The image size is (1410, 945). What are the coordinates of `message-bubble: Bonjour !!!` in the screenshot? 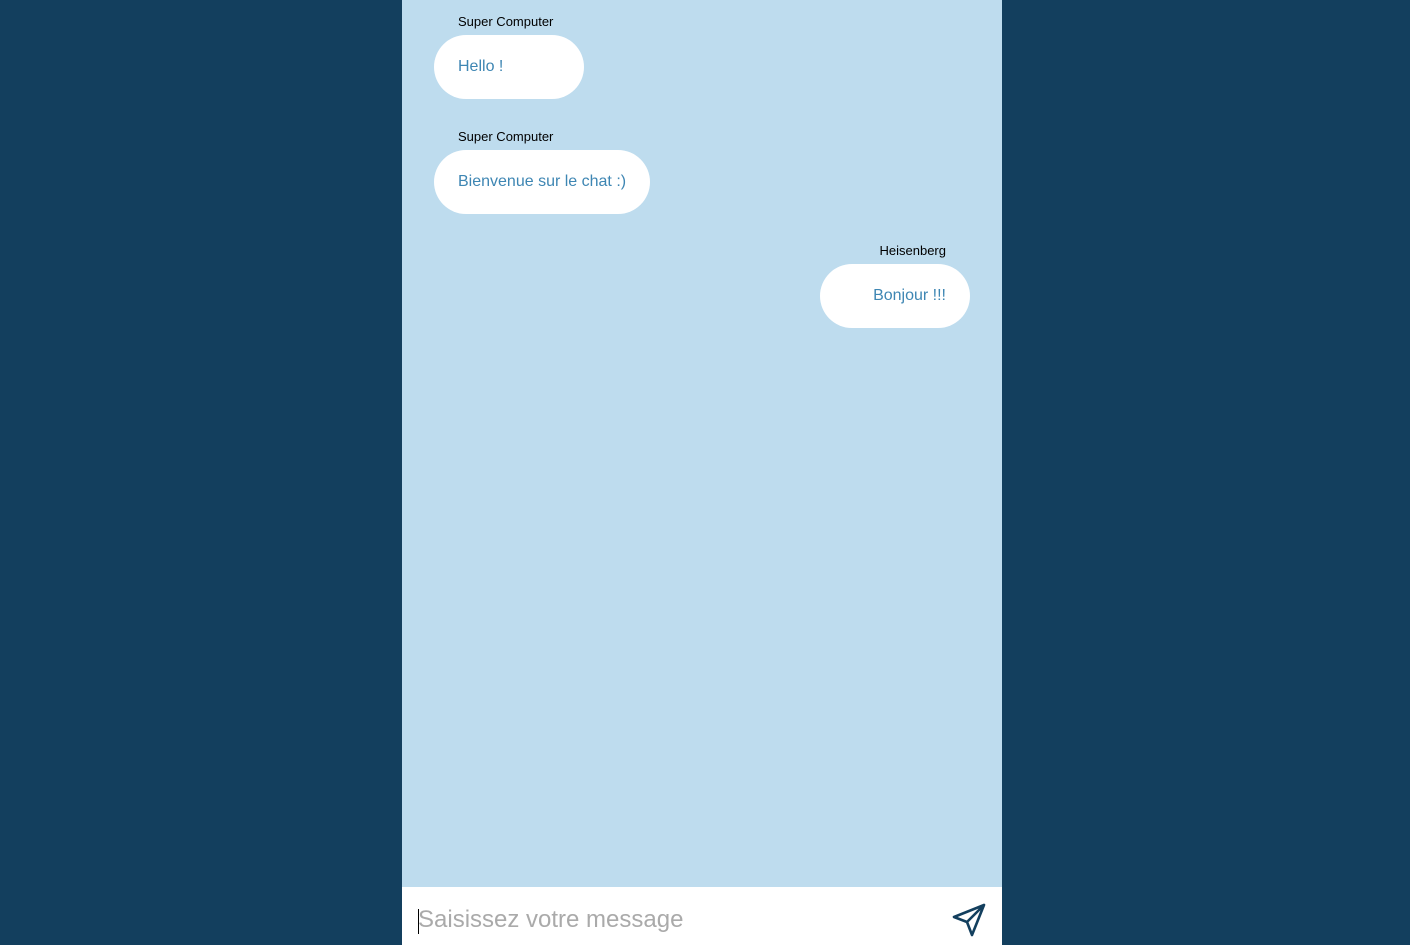 It's located at (895, 296).